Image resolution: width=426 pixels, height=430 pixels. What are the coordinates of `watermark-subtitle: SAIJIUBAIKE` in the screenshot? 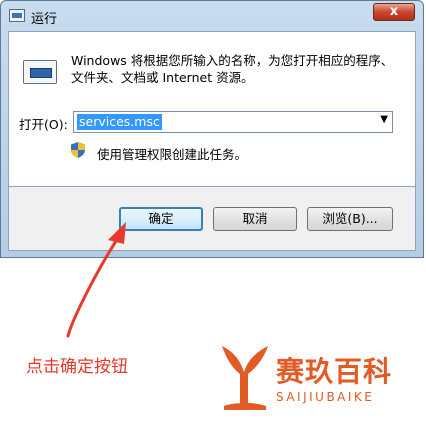 It's located at (325, 397).